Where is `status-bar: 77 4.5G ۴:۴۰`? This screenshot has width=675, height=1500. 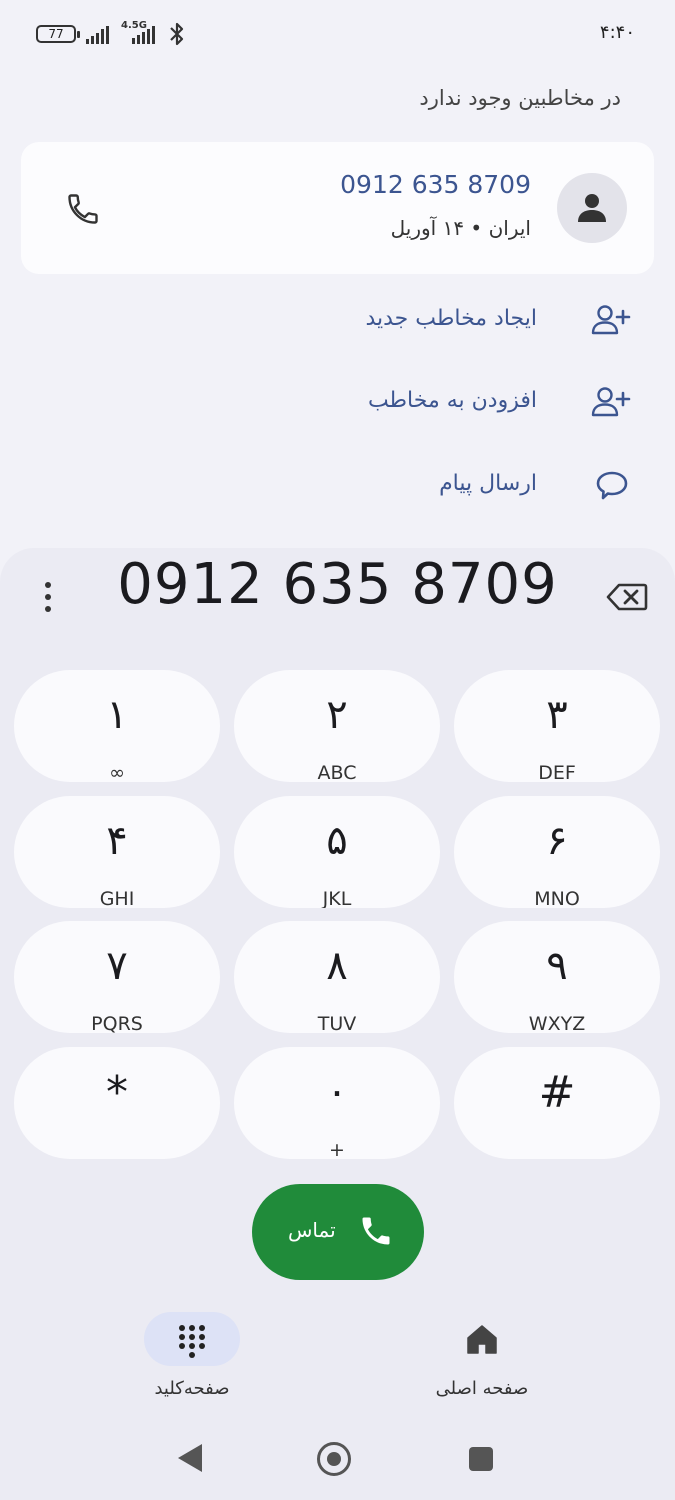 status-bar: 77 4.5G ۴:۴۰ is located at coordinates (337, 35).